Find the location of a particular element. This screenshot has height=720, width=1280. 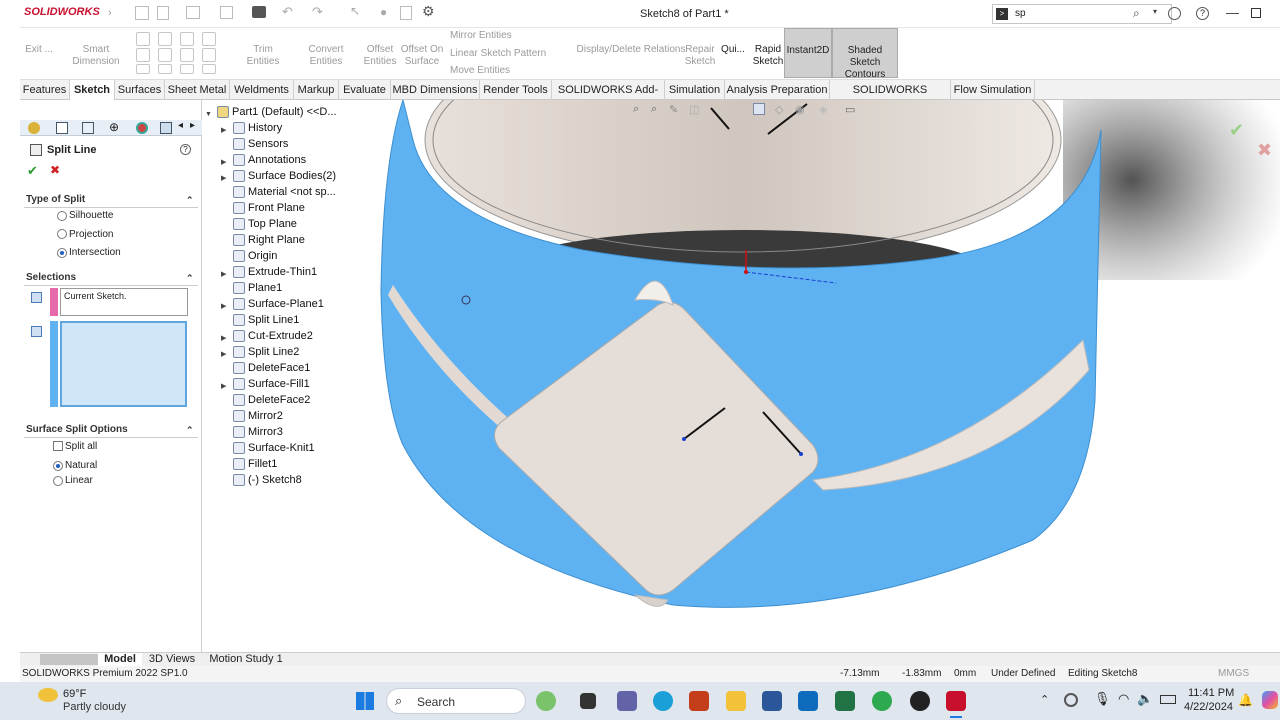

tab-solidworks-add-ins: SOLIDWORKS Add-Ins is located at coordinates (608, 98).